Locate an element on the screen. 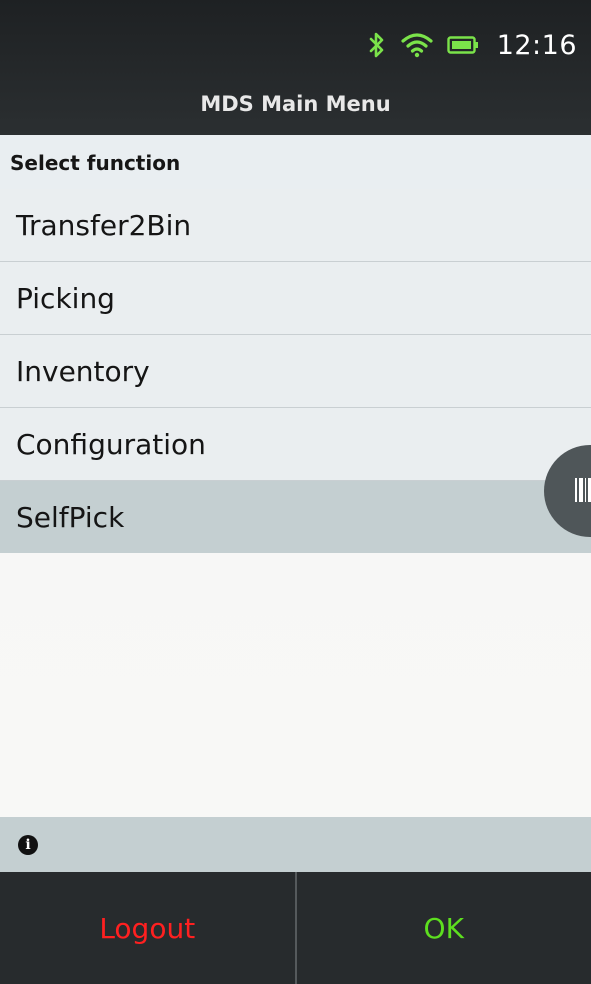 The height and width of the screenshot is (984, 591). ok-button: OK is located at coordinates (444, 928).